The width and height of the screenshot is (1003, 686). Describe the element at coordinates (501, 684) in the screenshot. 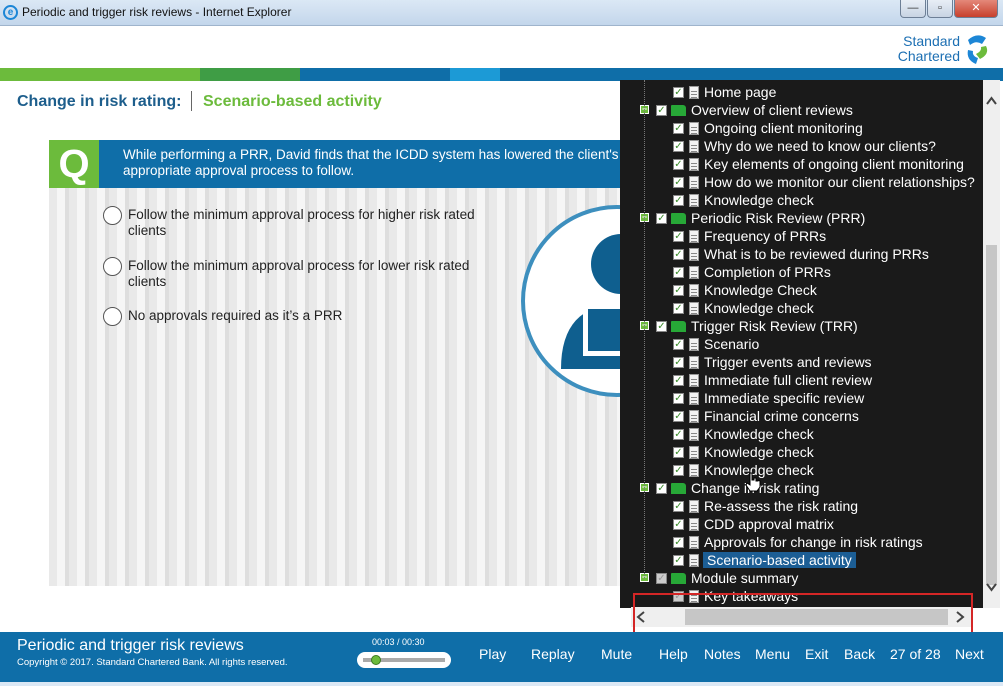

I see `window-bottom-border` at that location.